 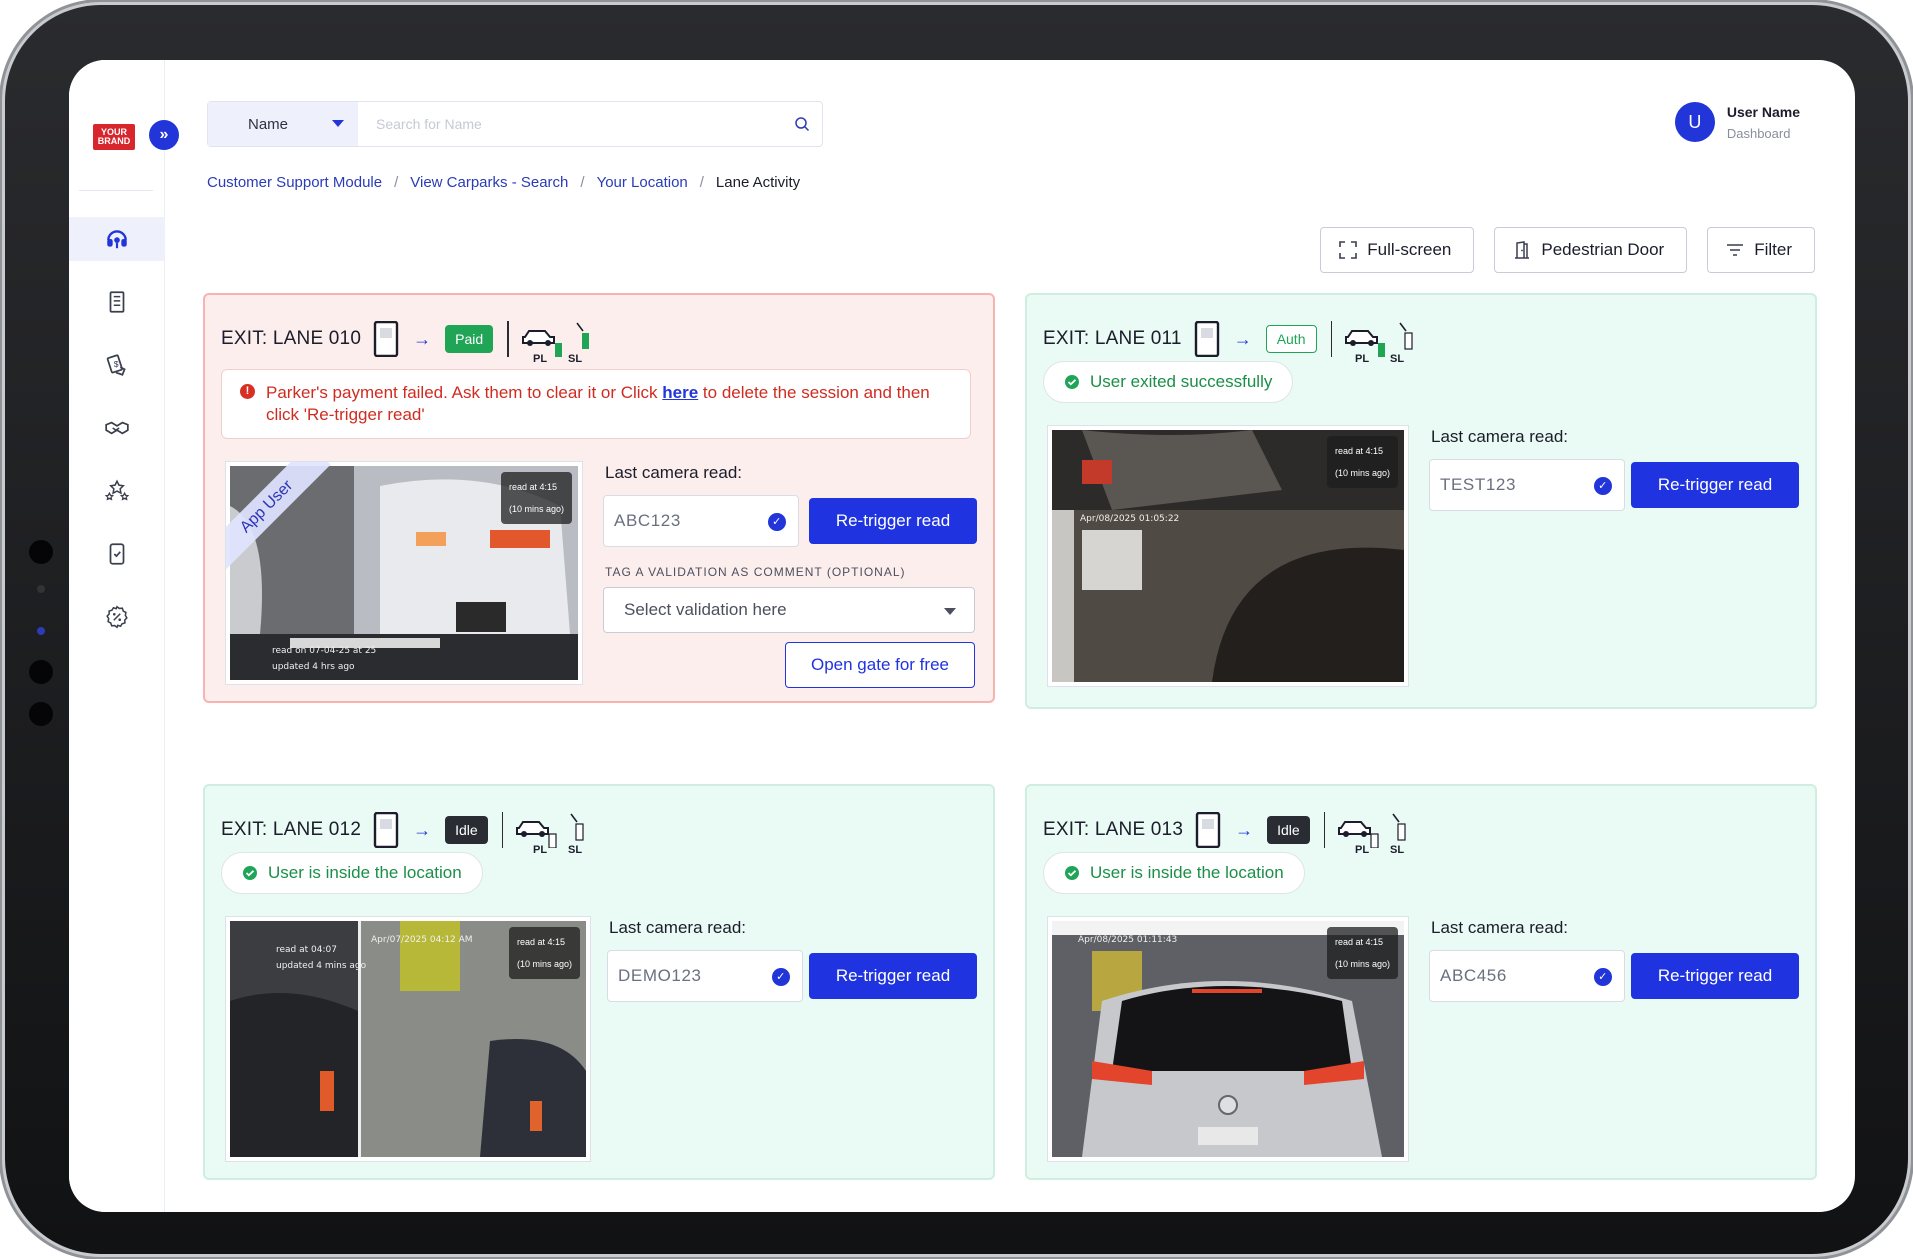 I want to click on sidebar-item-partners, so click(x=117, y=428).